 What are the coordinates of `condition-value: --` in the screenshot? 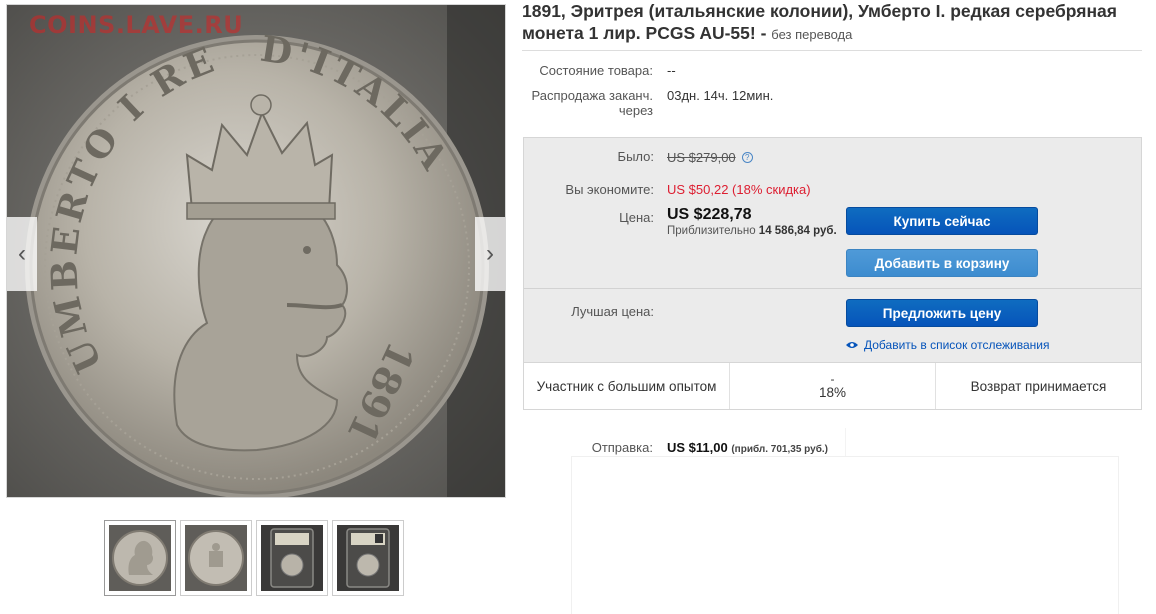 It's located at (671, 70).